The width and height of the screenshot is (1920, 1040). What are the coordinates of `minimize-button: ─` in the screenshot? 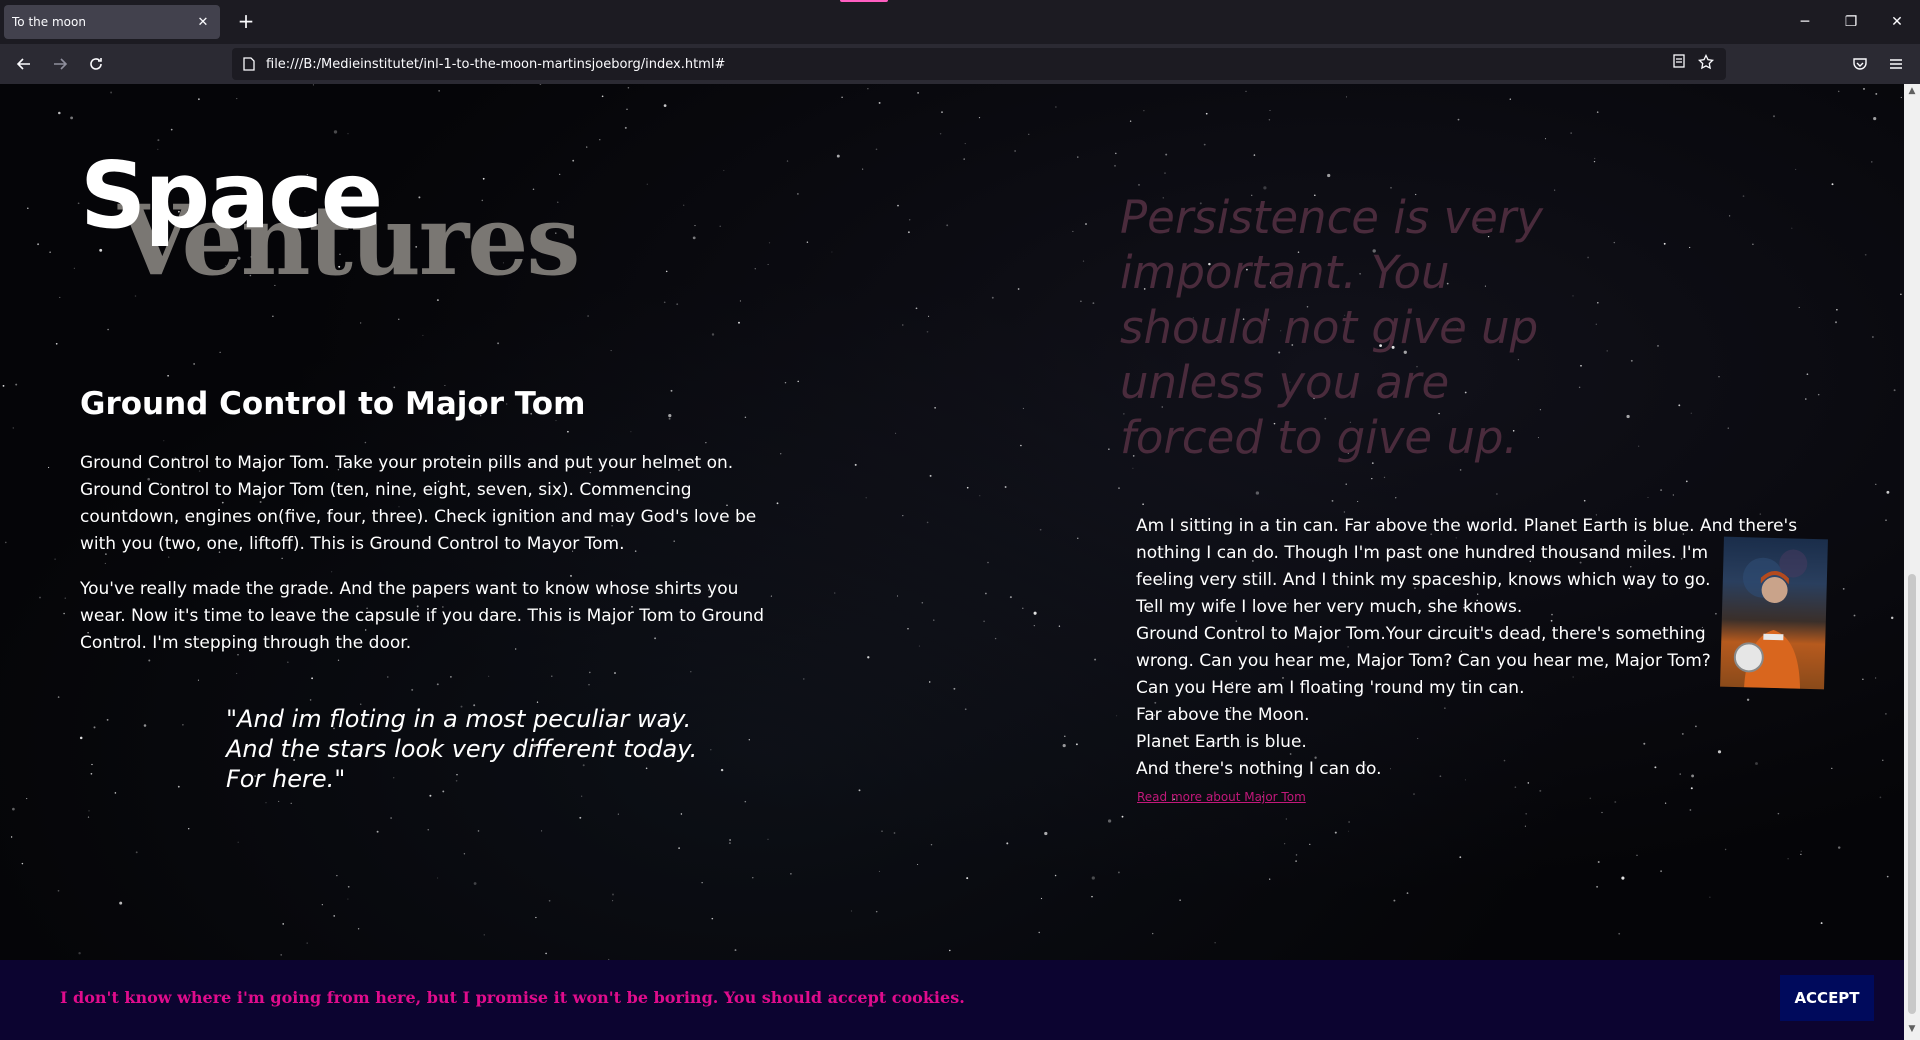 It's located at (1805, 22).